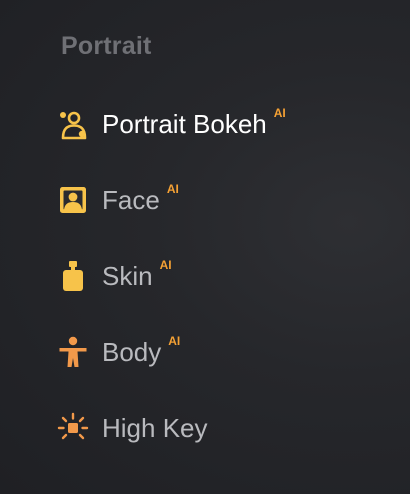  What do you see at coordinates (73, 276) in the screenshot?
I see `skin-bottle-icon` at bounding box center [73, 276].